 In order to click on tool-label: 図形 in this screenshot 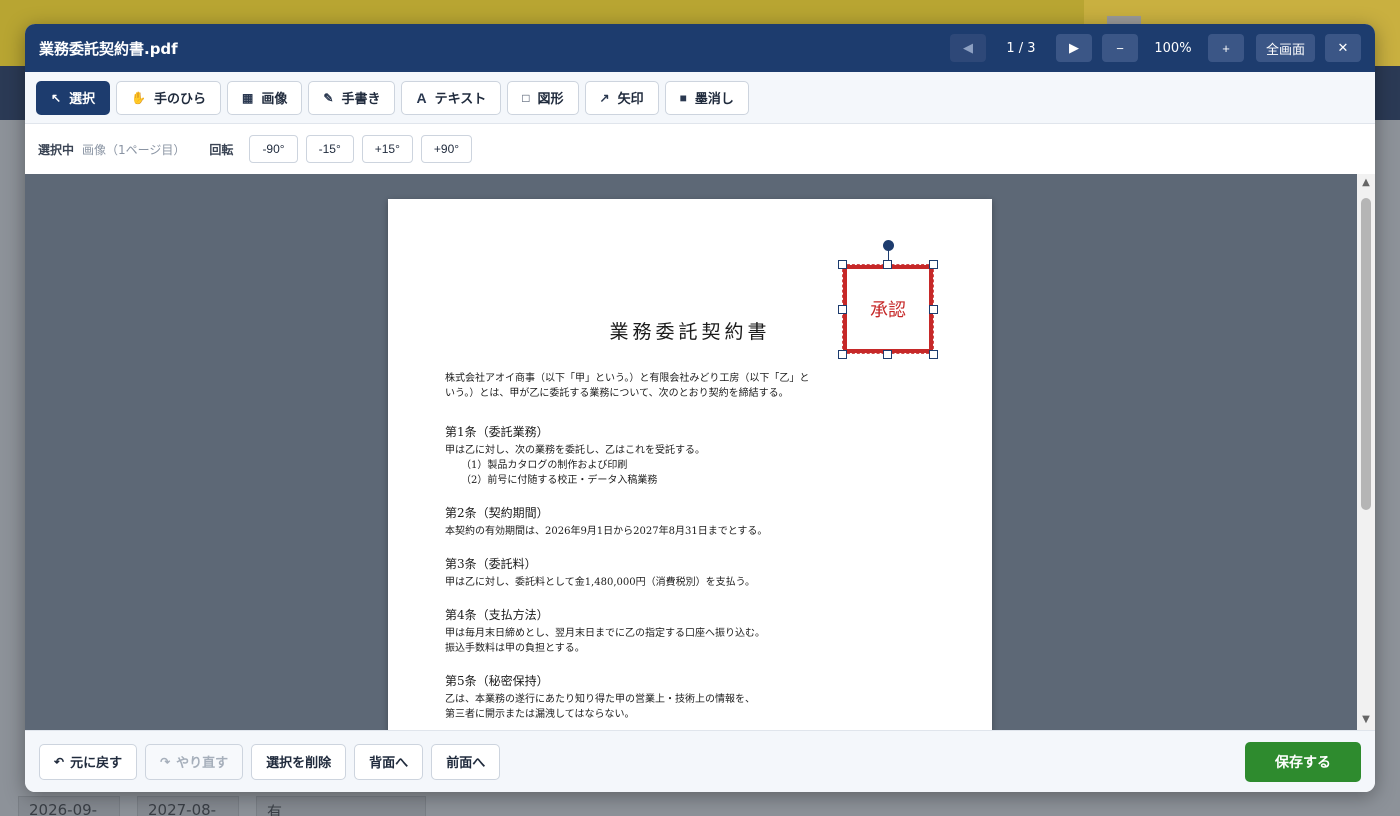, I will do `click(550, 98)`.